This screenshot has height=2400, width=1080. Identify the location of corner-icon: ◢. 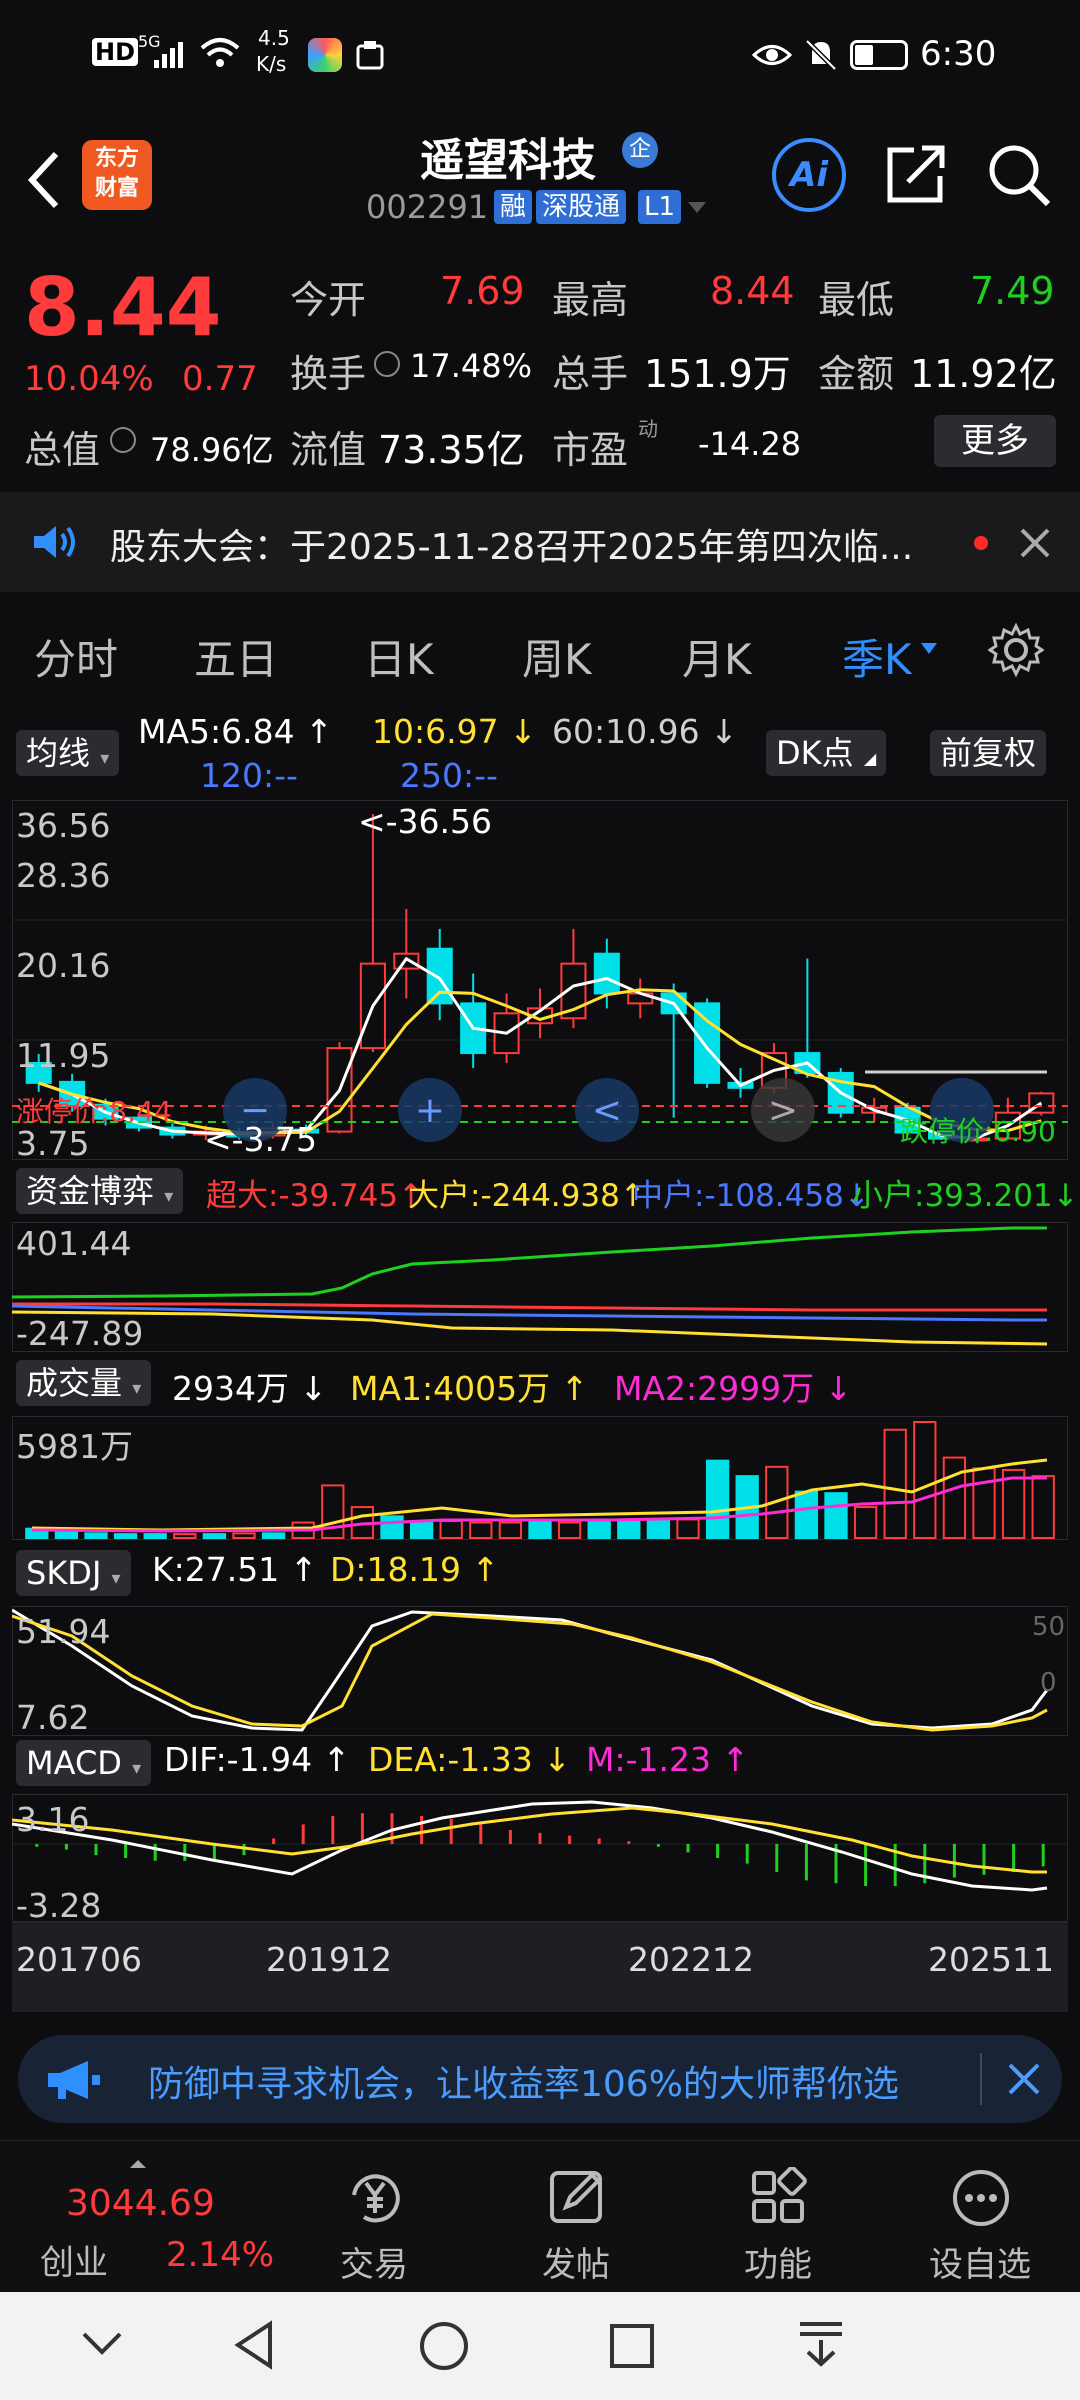
(870, 758).